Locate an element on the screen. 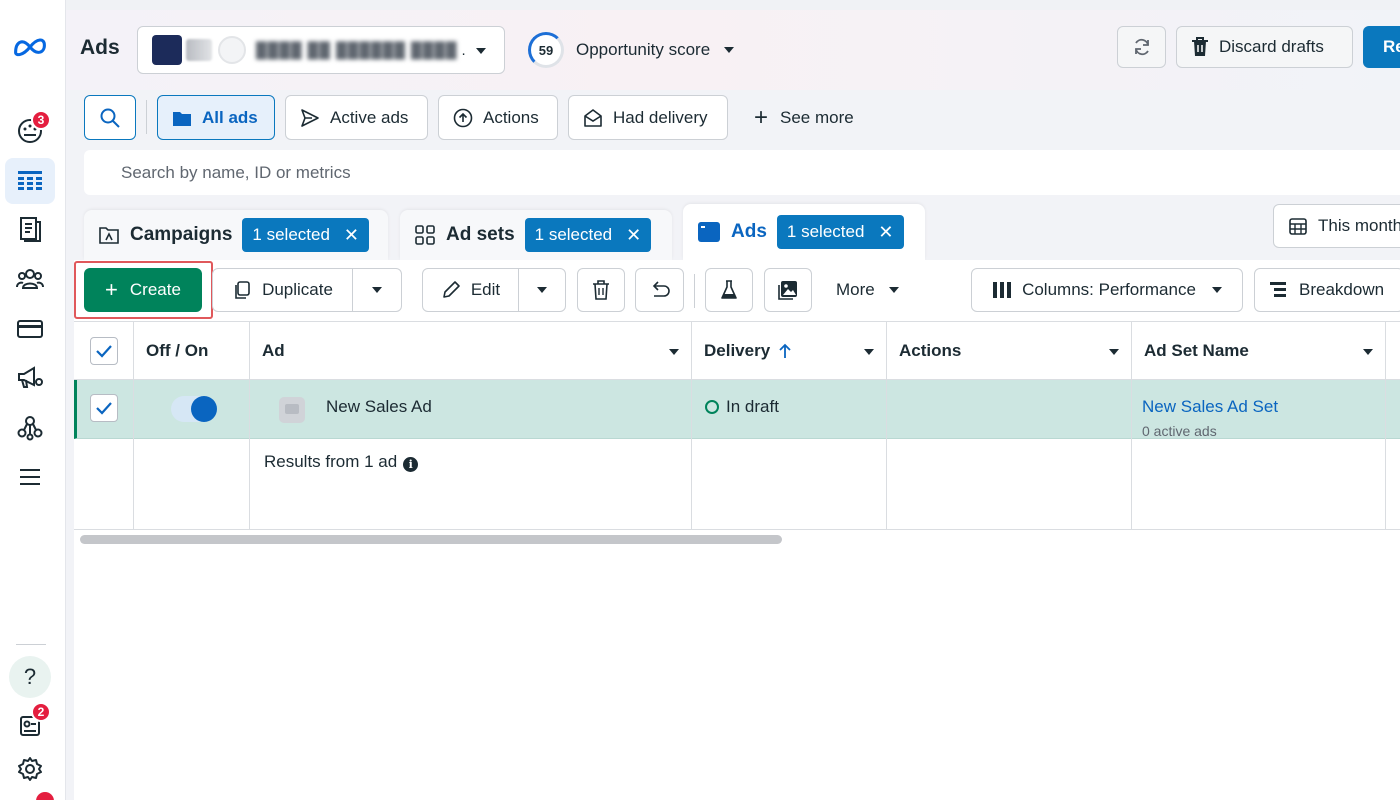 Image resolution: width=1400 pixels, height=800 pixels. meta-logo is located at coordinates (30, 47).